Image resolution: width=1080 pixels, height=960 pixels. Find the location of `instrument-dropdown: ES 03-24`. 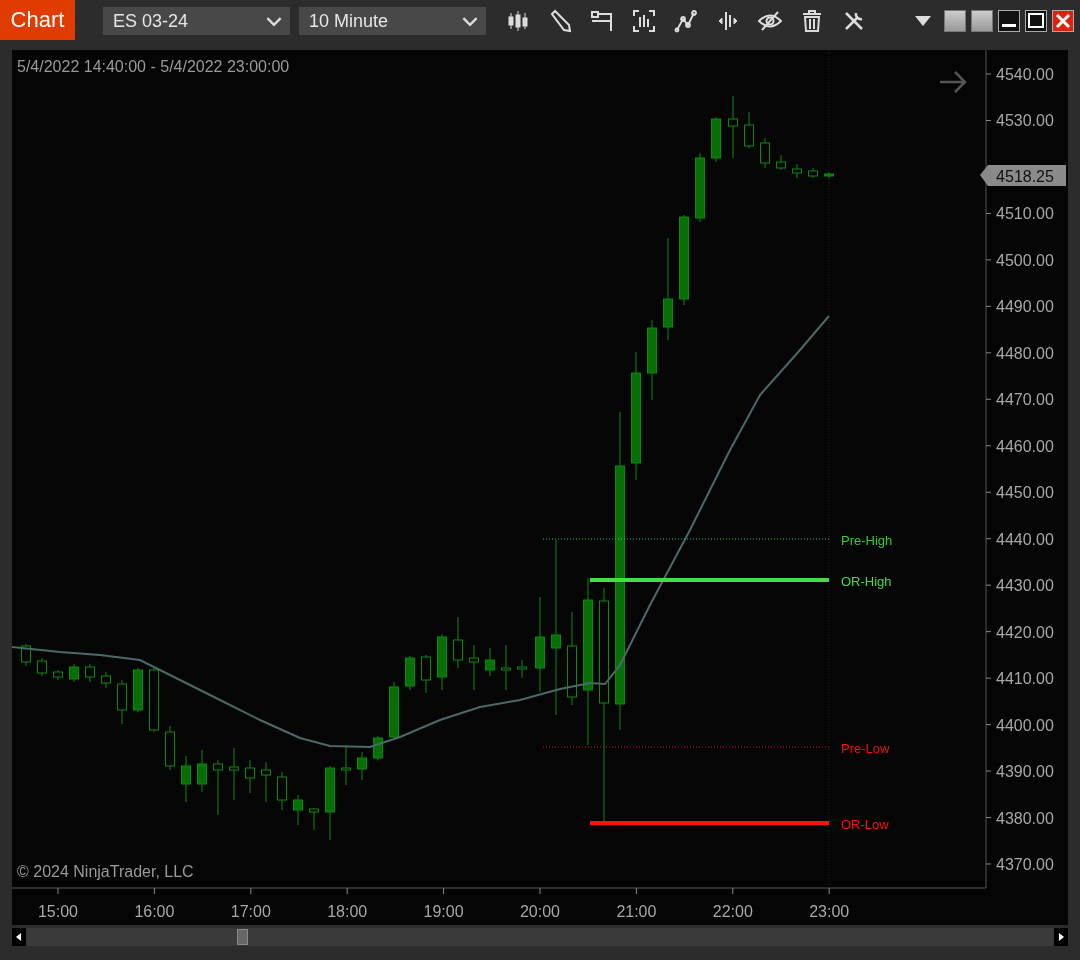

instrument-dropdown: ES 03-24 is located at coordinates (196, 21).